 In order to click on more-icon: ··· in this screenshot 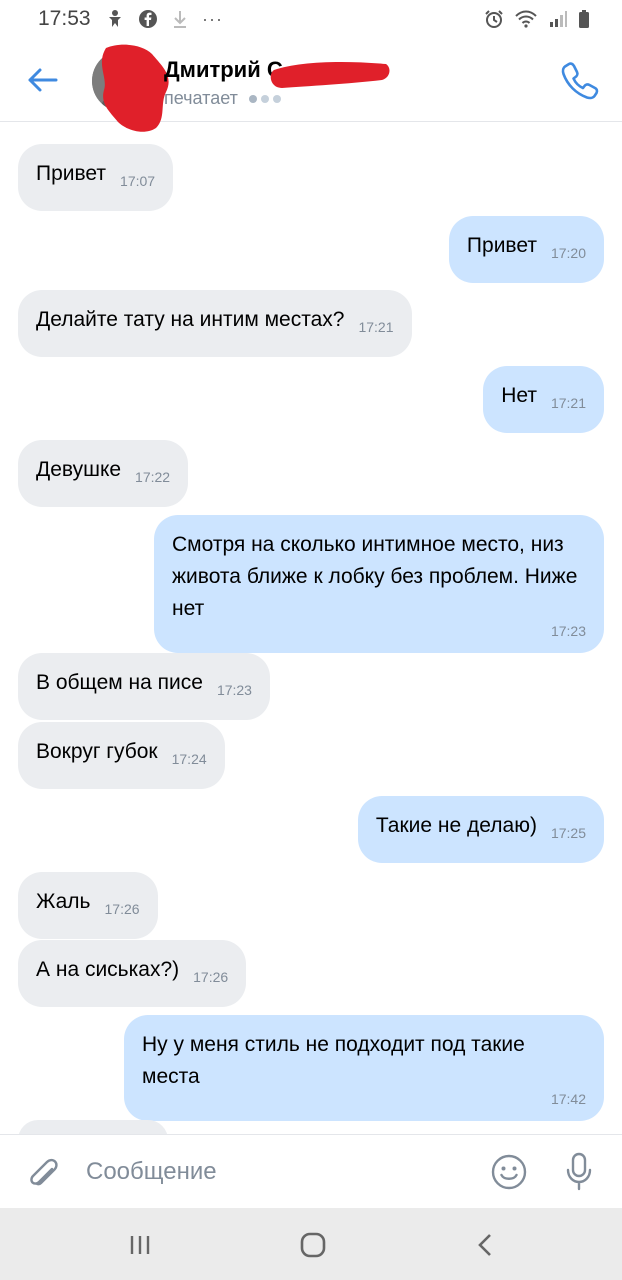, I will do `click(212, 19)`.